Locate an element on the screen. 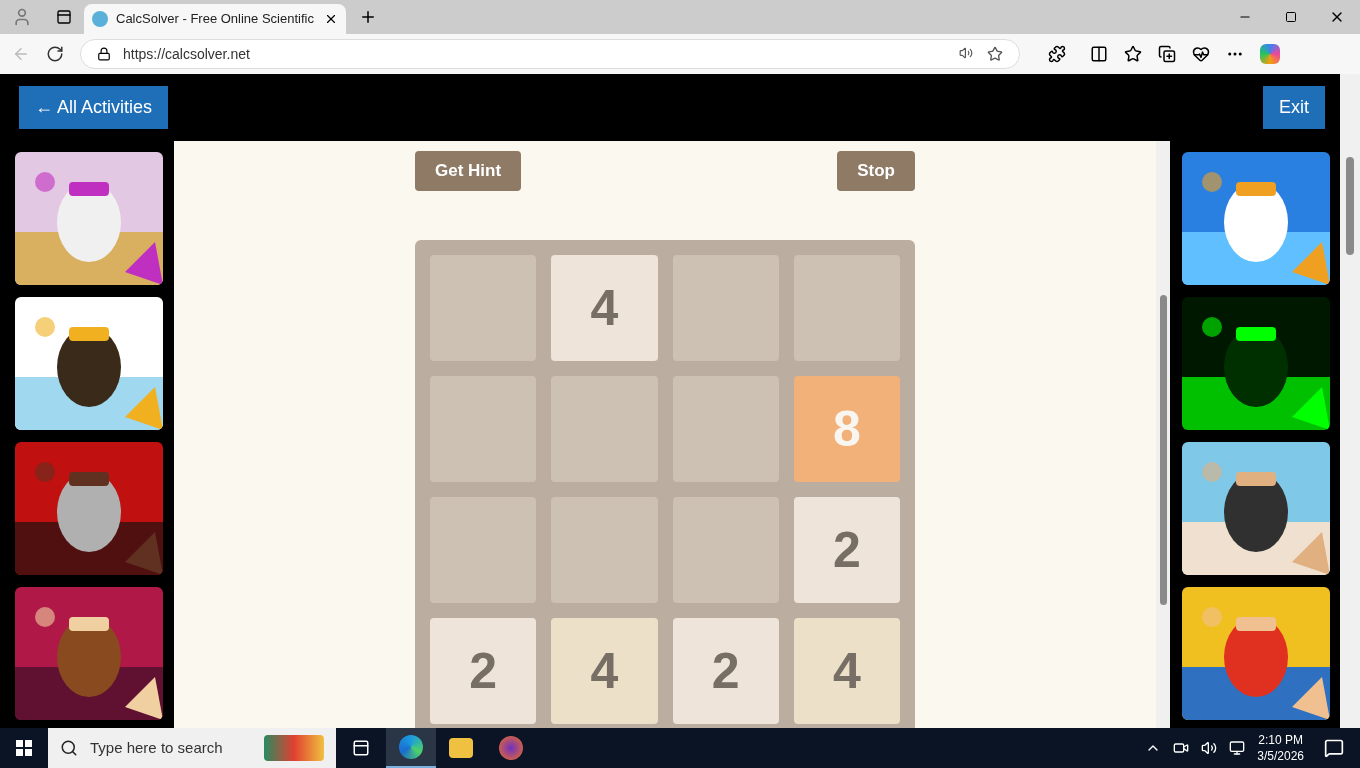 This screenshot has height=768, width=1360. copilot-icon is located at coordinates (1270, 54).